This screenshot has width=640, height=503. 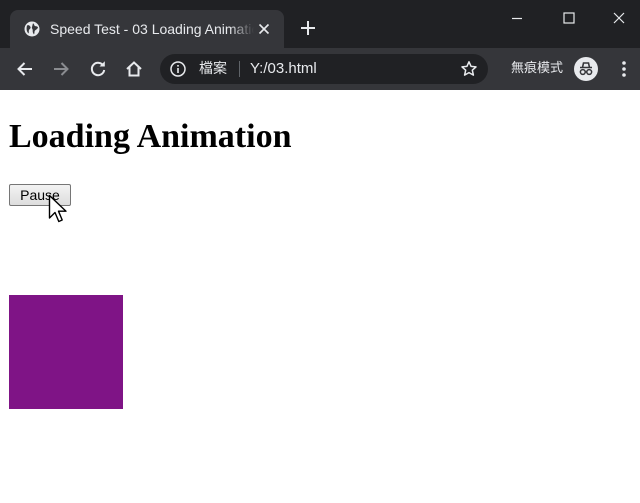 What do you see at coordinates (469, 69) in the screenshot?
I see `star-icon` at bounding box center [469, 69].